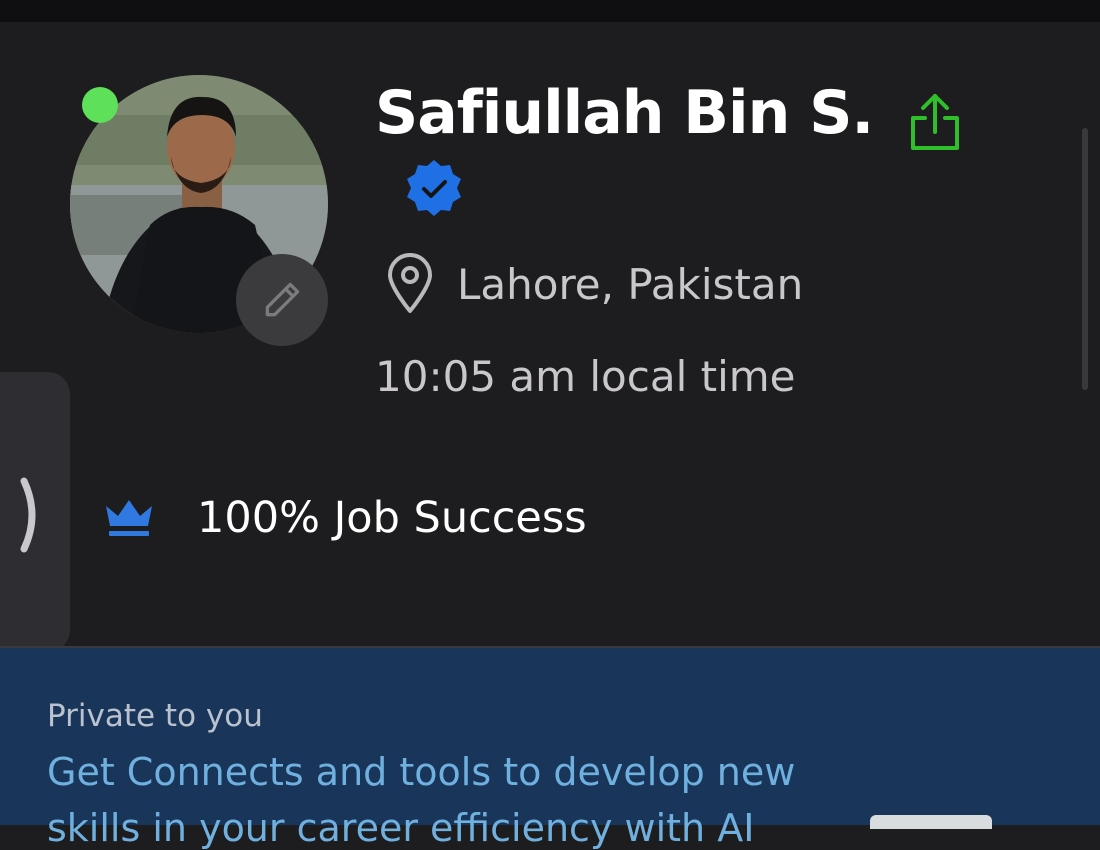 This screenshot has height=850, width=1100. Describe the element at coordinates (129, 518) in the screenshot. I see `crown-icon` at that location.